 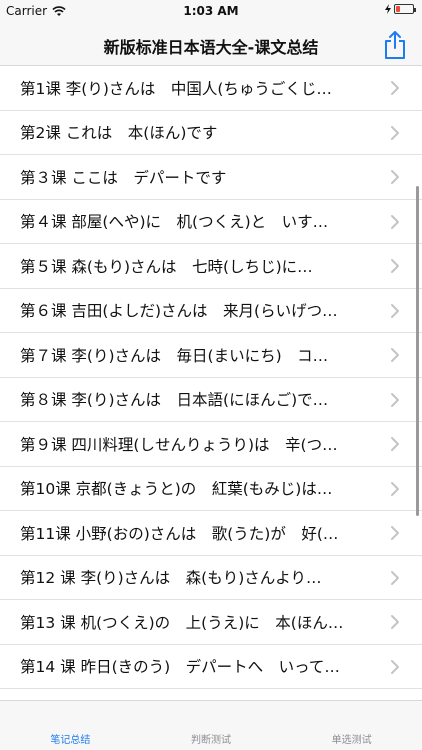 I want to click on list-item: 第2课 これは 本(ほん)です, so click(x=211, y=133).